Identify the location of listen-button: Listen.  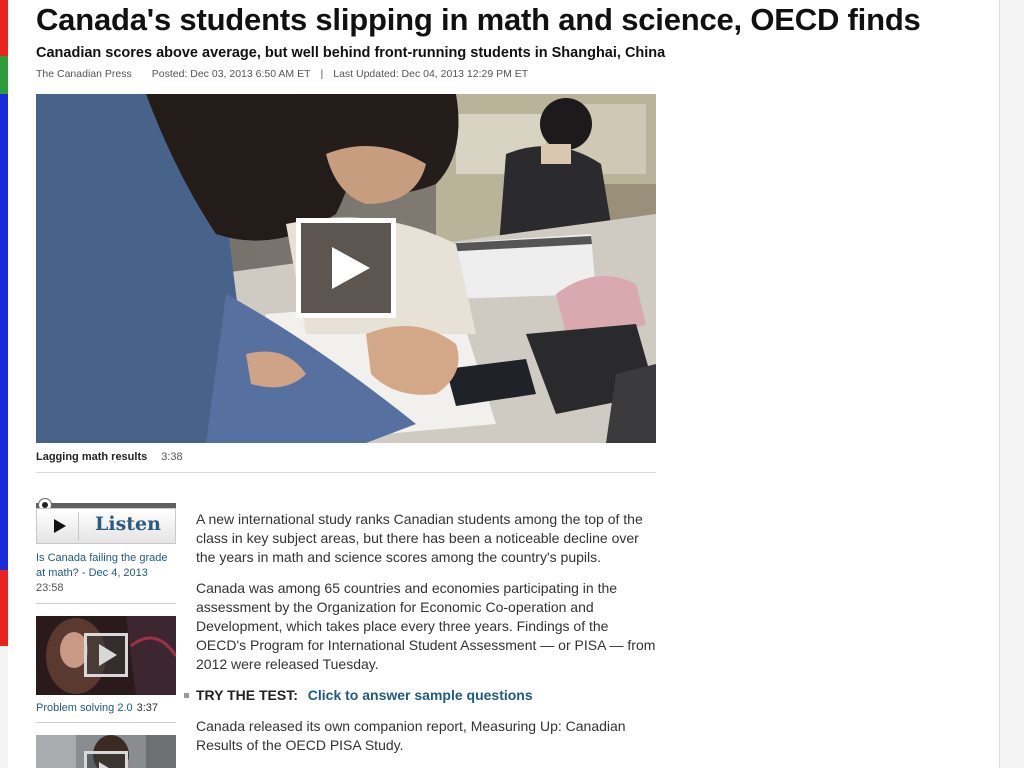
(106, 521).